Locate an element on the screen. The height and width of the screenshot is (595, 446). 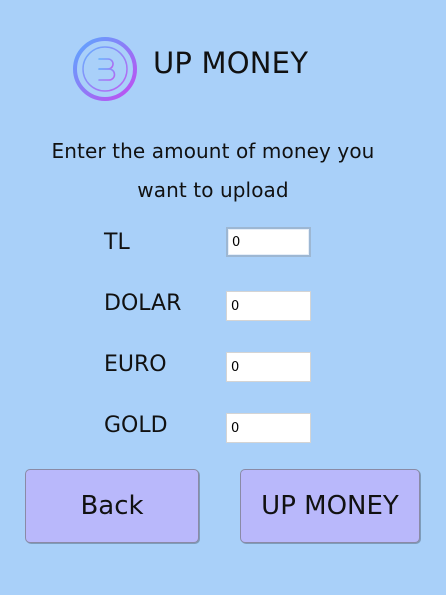
bitcoin-logo-icon is located at coordinates (105, 69).